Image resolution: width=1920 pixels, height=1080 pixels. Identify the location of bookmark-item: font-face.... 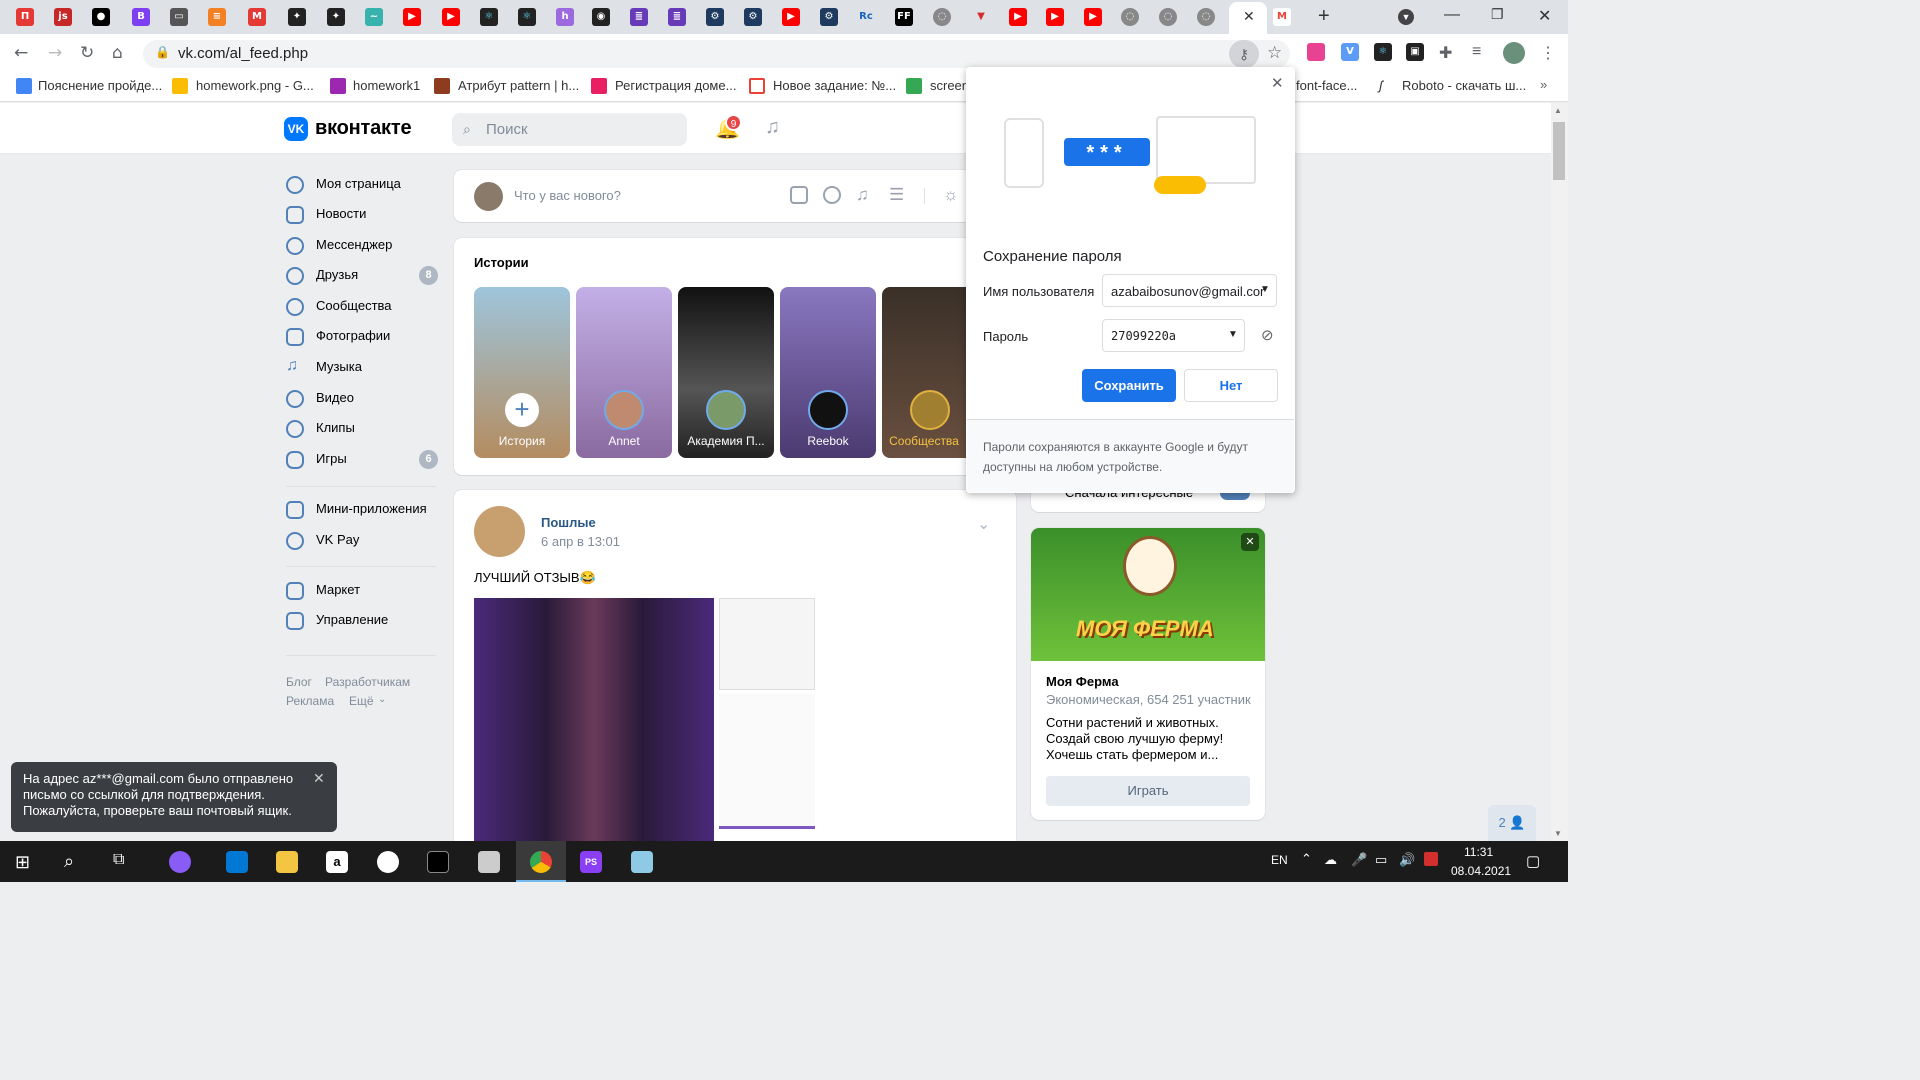
(1326, 85).